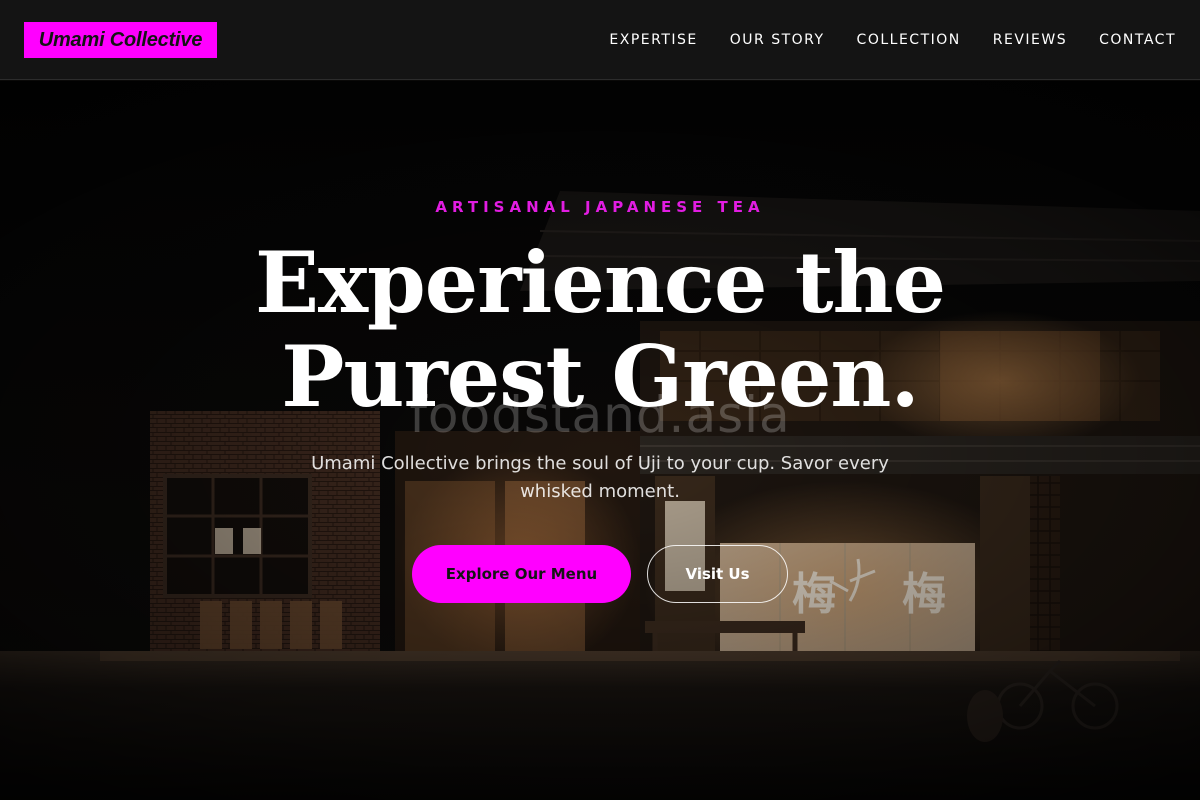 The image size is (1200, 800). I want to click on nav-link-expertise: EXPERTISE, so click(653, 40).